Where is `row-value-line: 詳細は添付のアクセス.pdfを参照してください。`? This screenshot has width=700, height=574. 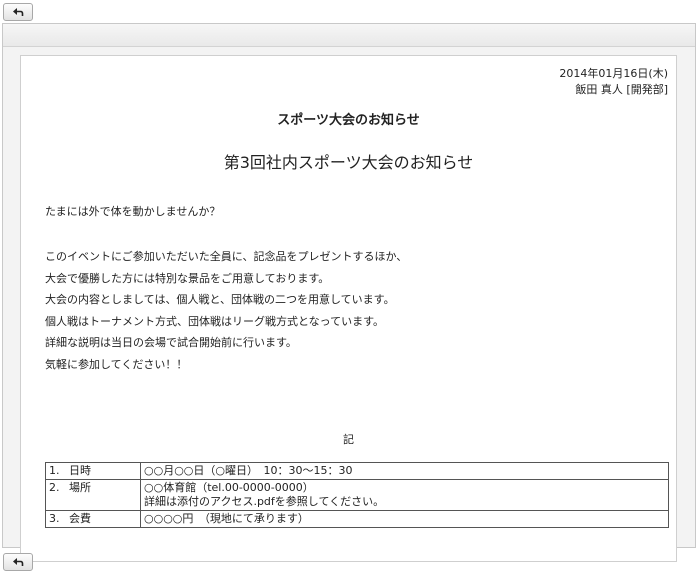
row-value-line: 詳細は添付のアクセス.pdfを参照してください。 is located at coordinates (264, 501).